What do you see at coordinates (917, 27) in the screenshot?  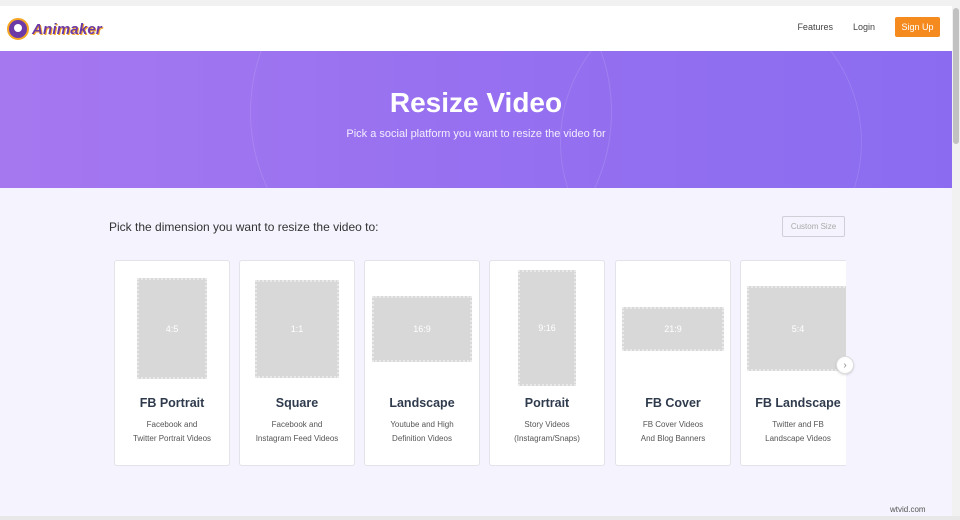 I see `signup-button: Sign Up` at bounding box center [917, 27].